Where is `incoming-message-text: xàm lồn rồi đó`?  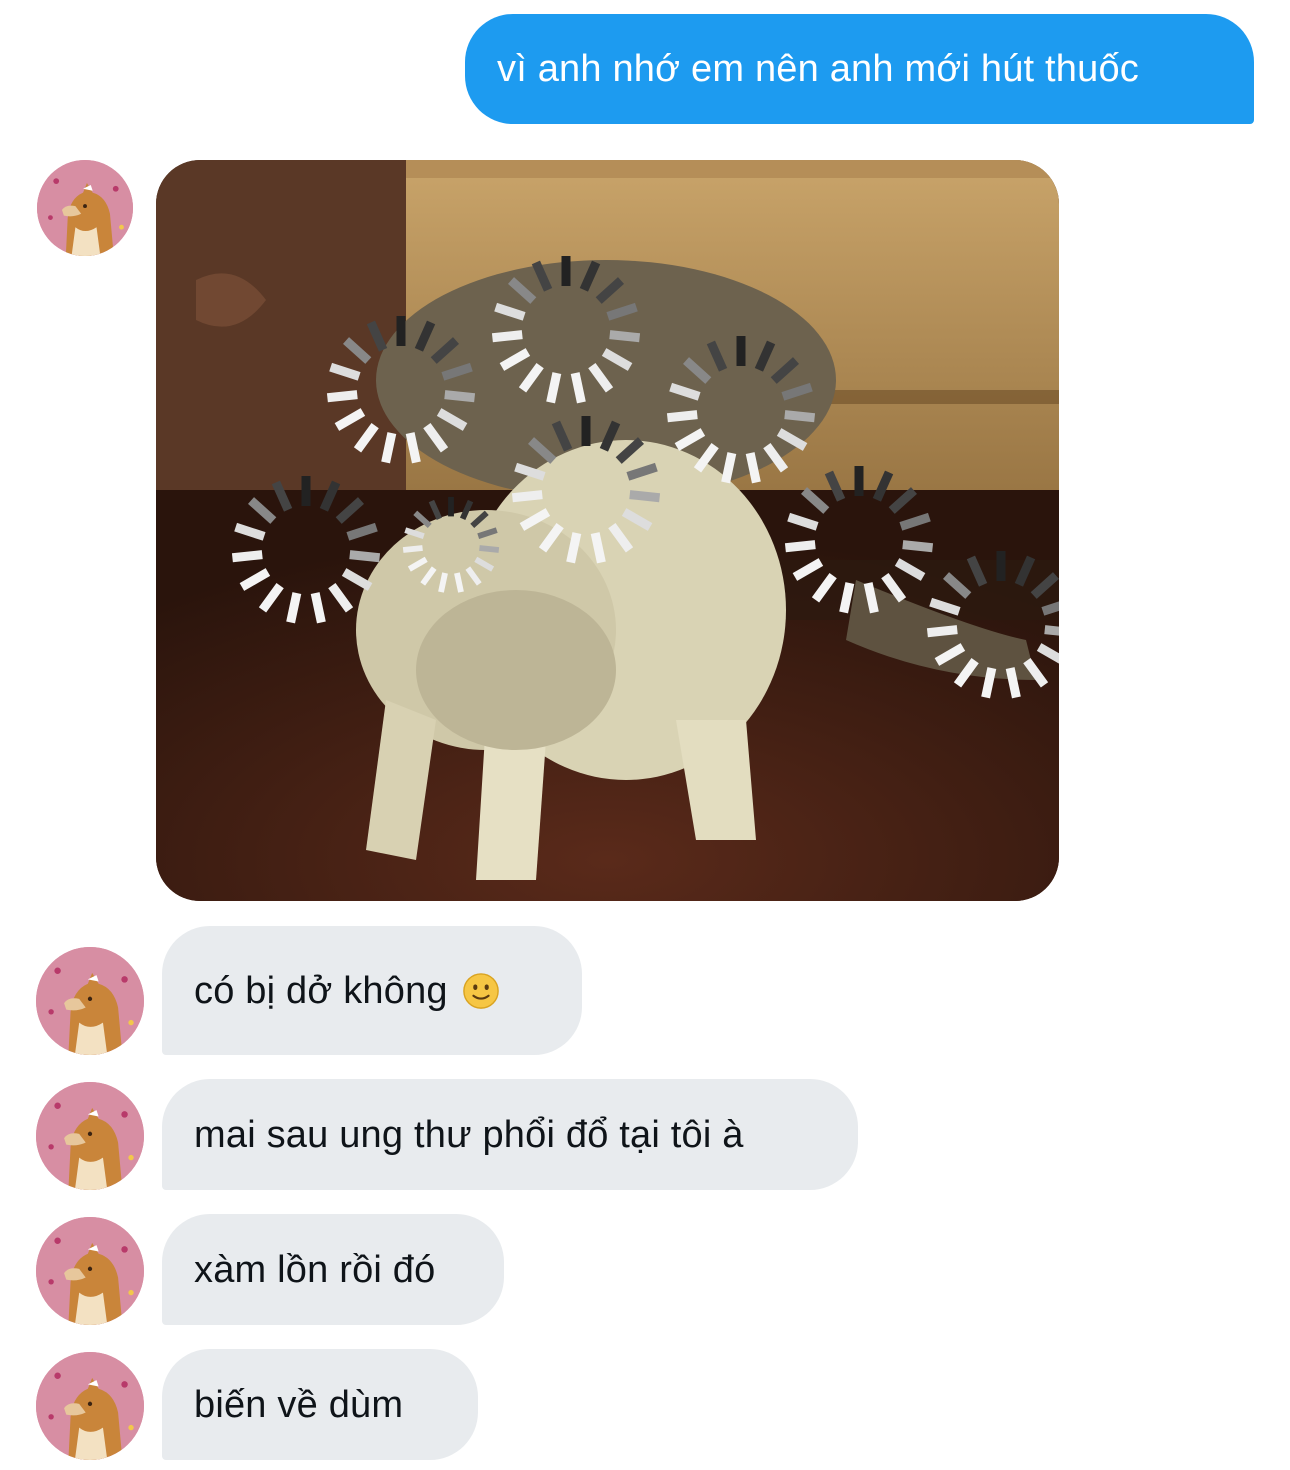 incoming-message-text: xàm lồn rồi đó is located at coordinates (315, 1269).